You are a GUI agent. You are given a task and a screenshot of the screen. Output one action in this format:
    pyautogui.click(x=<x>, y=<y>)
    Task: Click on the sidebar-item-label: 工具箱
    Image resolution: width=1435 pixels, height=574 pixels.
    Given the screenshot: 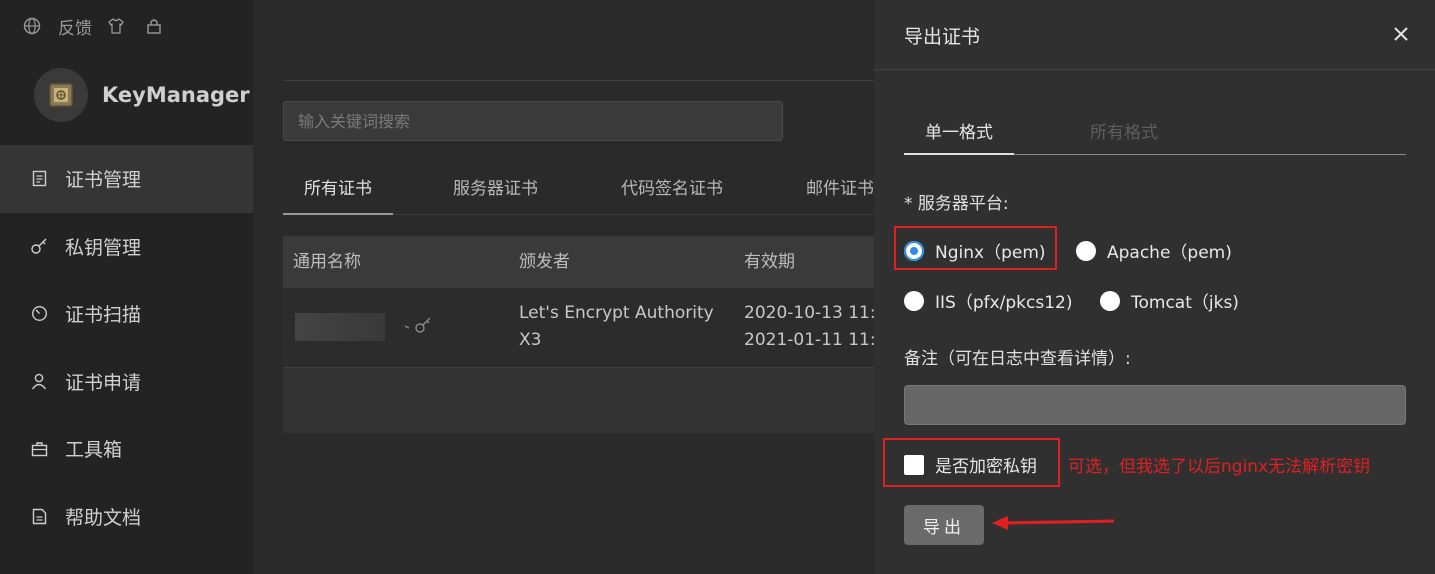 What is the action you would take?
    pyautogui.click(x=94, y=450)
    